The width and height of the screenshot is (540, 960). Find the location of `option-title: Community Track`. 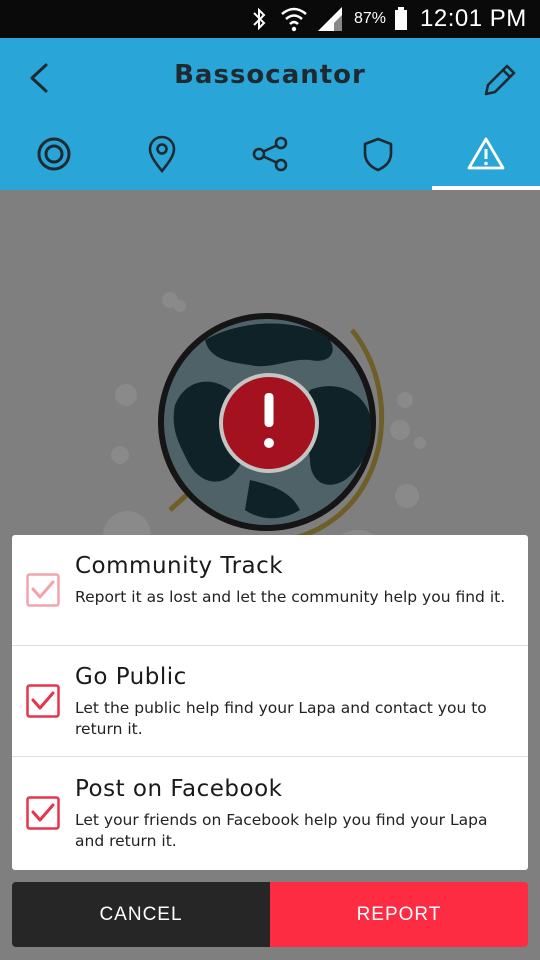

option-title: Community Track is located at coordinates (179, 566).